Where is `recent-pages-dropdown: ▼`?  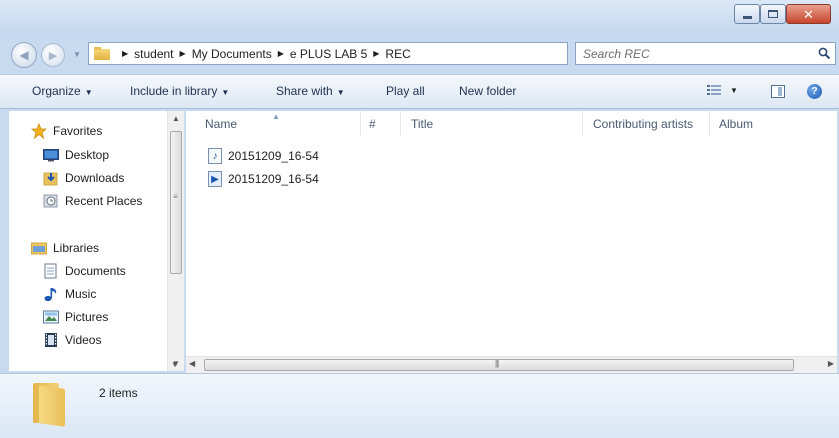 recent-pages-dropdown: ▼ is located at coordinates (77, 54).